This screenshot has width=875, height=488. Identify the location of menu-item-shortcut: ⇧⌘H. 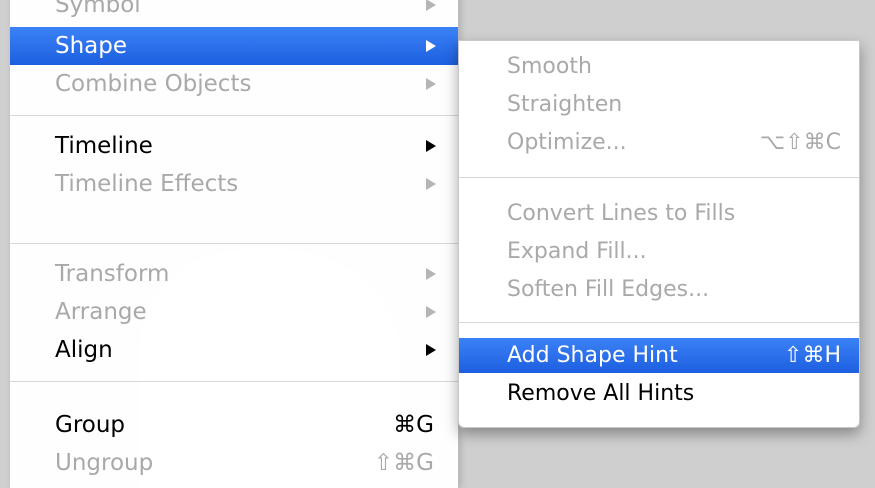
(812, 355).